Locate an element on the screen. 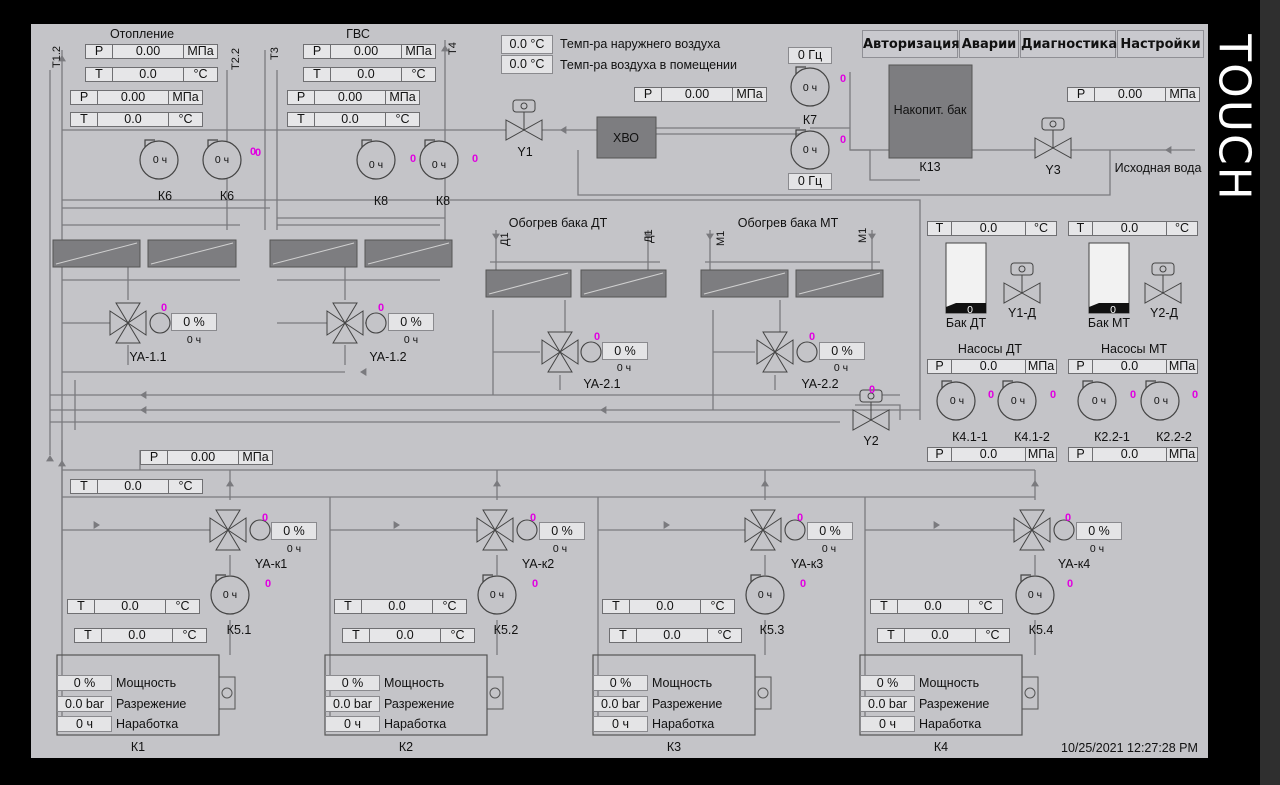  readout-p-2-value: 0.00 is located at coordinates (350, 97).